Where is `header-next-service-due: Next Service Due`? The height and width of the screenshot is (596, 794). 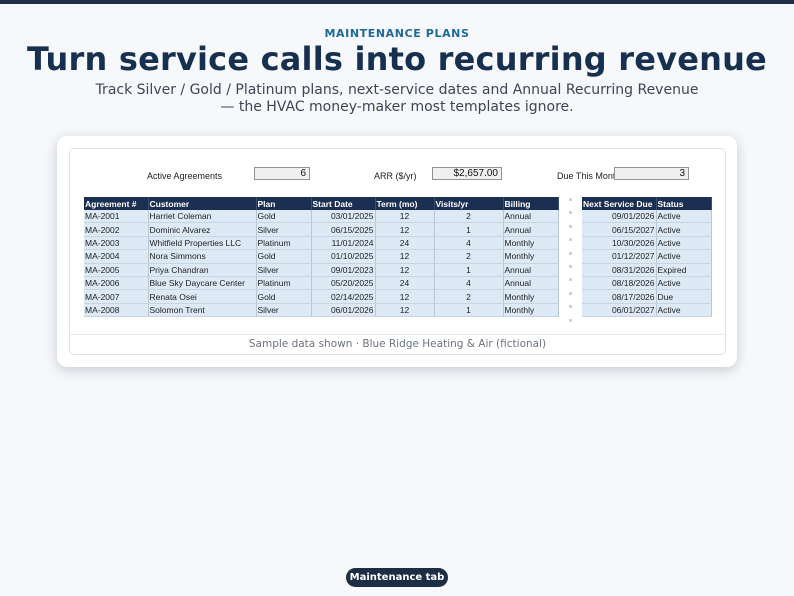 header-next-service-due: Next Service Due is located at coordinates (619, 203).